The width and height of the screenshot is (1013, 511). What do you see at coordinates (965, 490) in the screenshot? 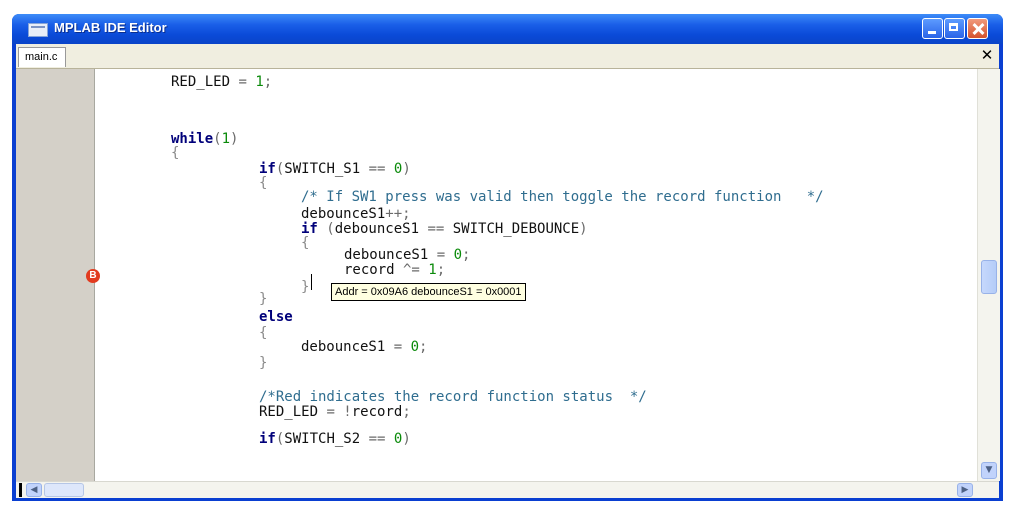
I see `scroll-right-icon: ▶` at bounding box center [965, 490].